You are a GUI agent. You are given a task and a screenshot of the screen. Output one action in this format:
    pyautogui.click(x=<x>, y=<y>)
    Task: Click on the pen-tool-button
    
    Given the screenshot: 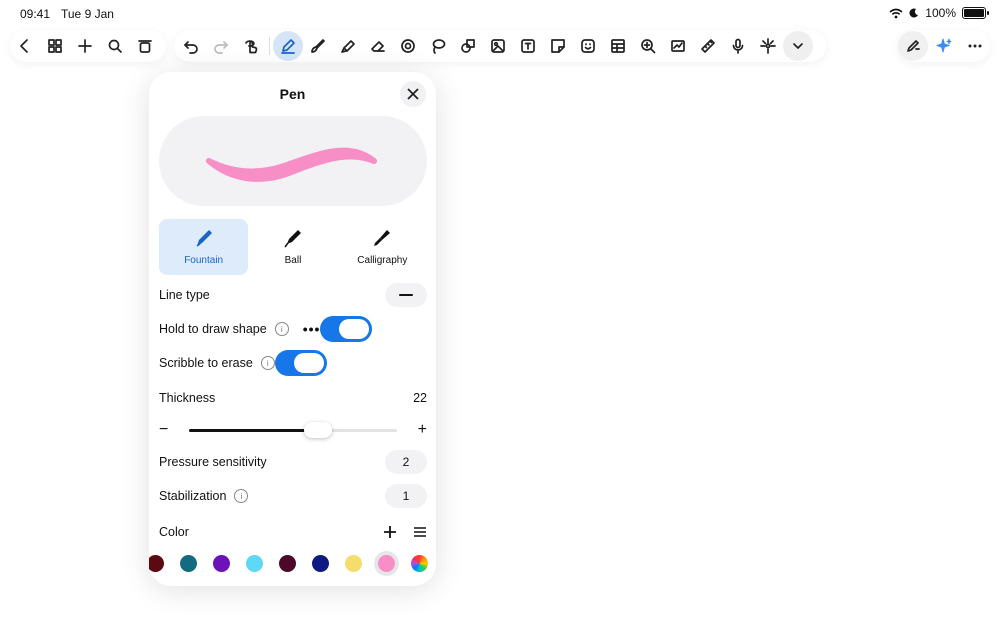 What is the action you would take?
    pyautogui.click(x=288, y=46)
    